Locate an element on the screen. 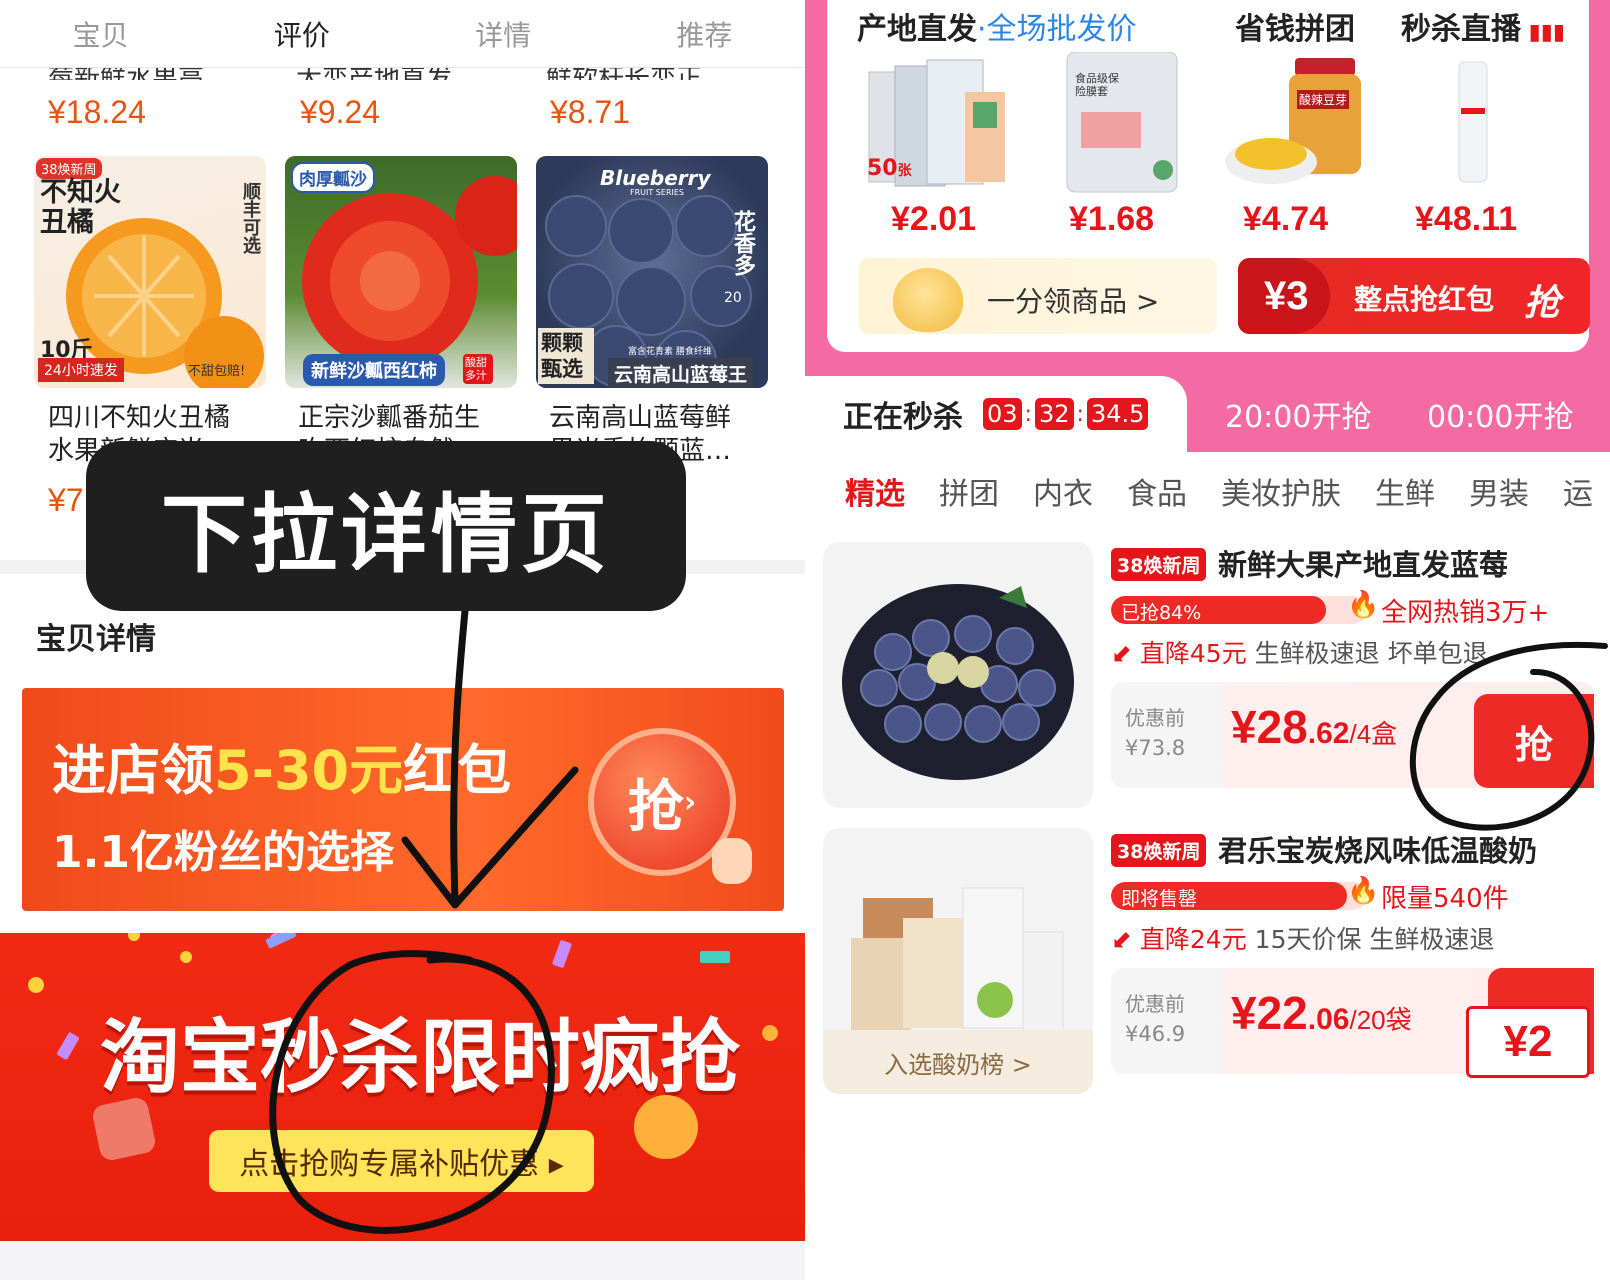 This screenshot has height=1280, width=1610. tab-details: 详情 is located at coordinates (503, 34).